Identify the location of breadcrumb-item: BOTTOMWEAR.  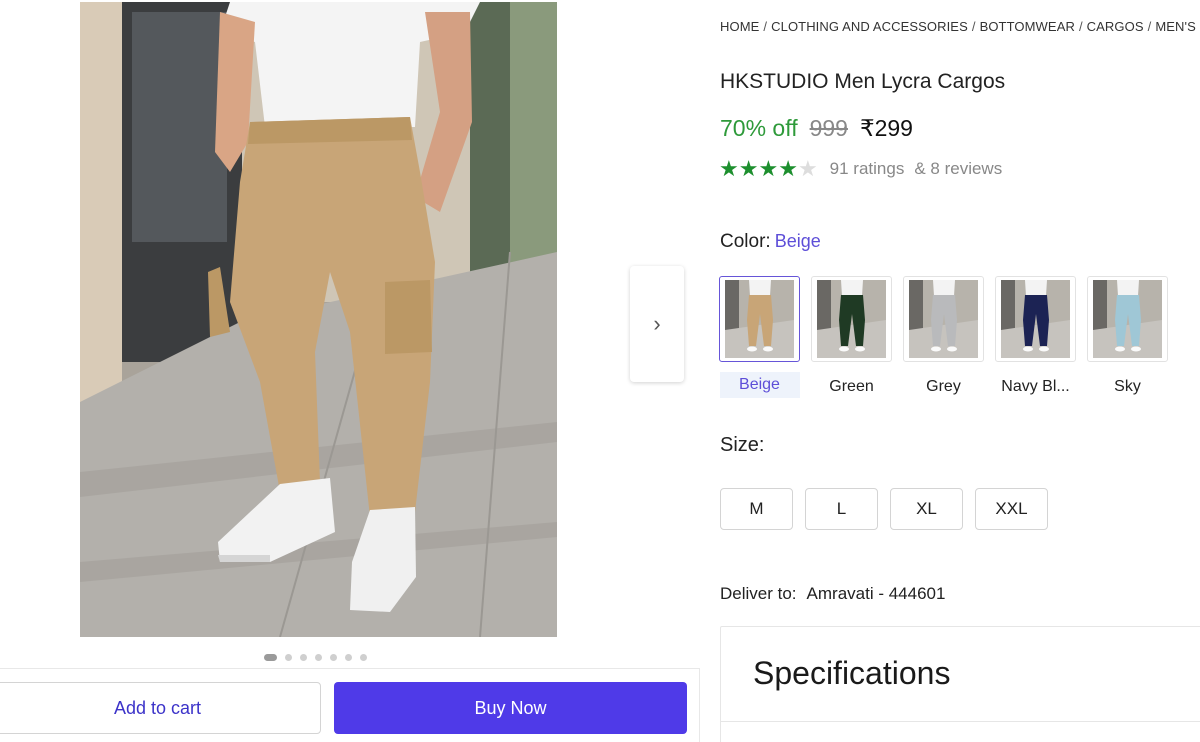
(1027, 26).